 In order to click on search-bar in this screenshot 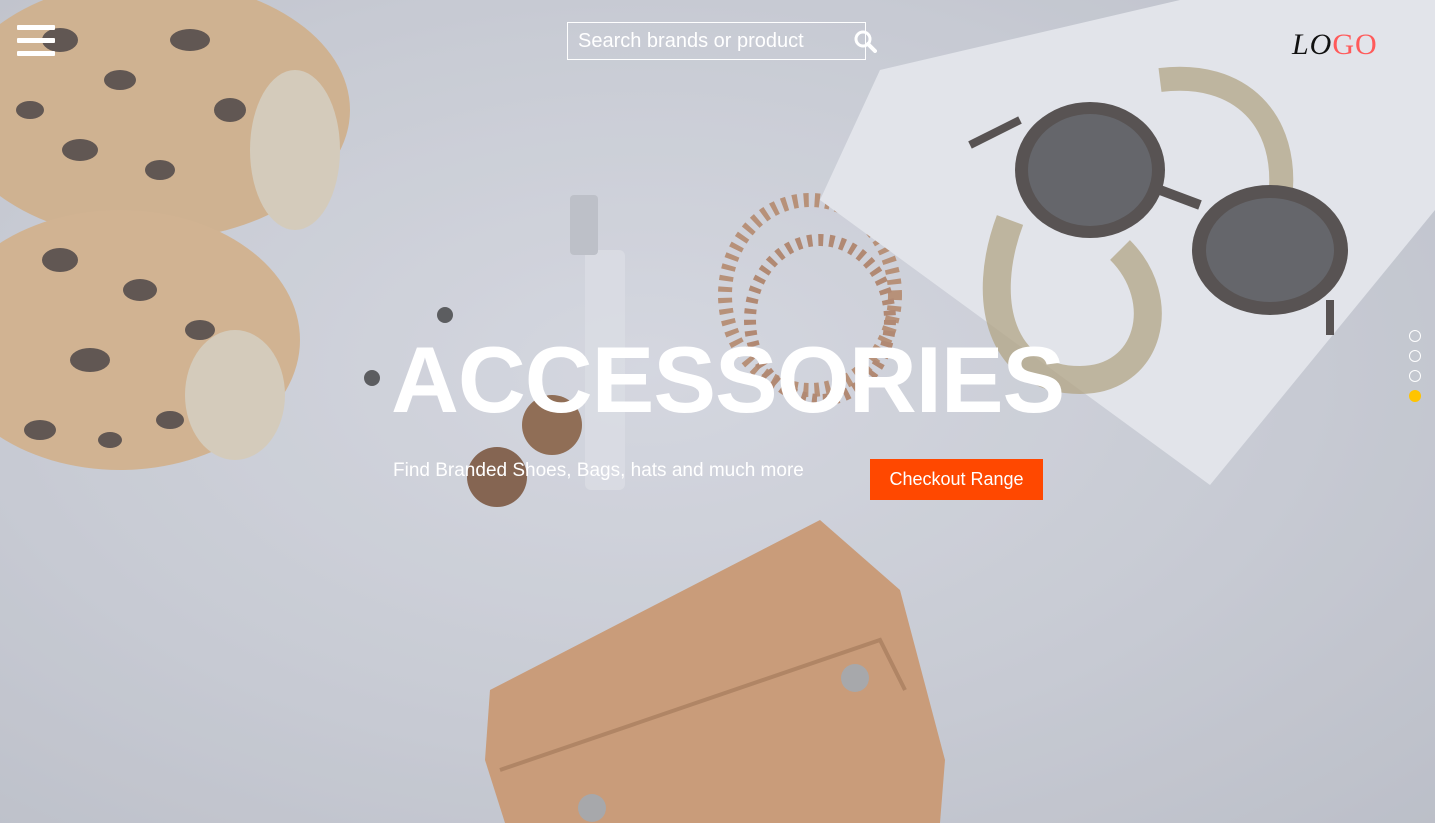, I will do `click(722, 41)`.